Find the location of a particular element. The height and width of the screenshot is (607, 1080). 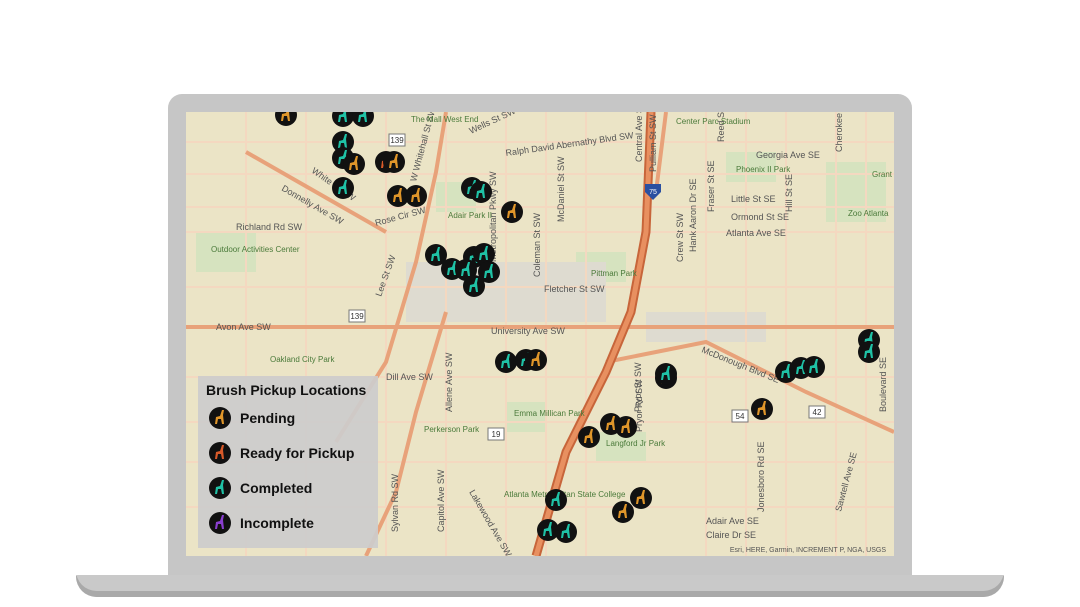

legend-label: Completed is located at coordinates (276, 488).